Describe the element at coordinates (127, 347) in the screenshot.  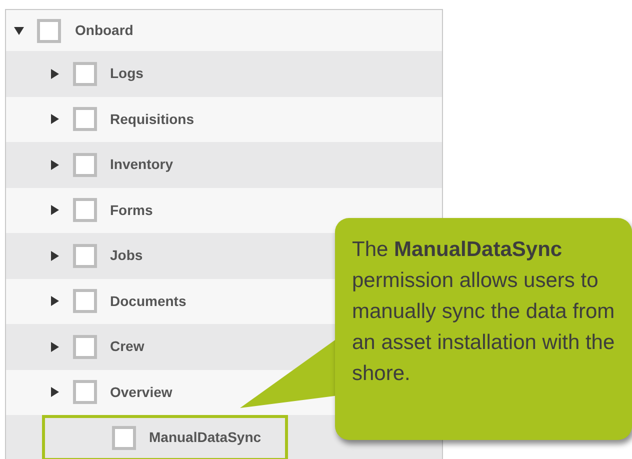
I see `tree-item-label: Crew` at that location.